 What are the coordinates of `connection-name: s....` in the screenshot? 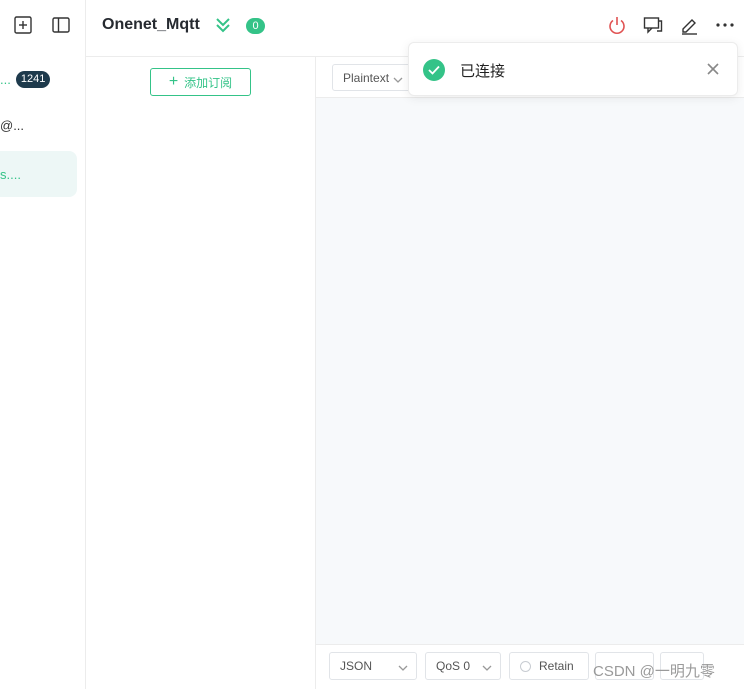 It's located at (10, 174).